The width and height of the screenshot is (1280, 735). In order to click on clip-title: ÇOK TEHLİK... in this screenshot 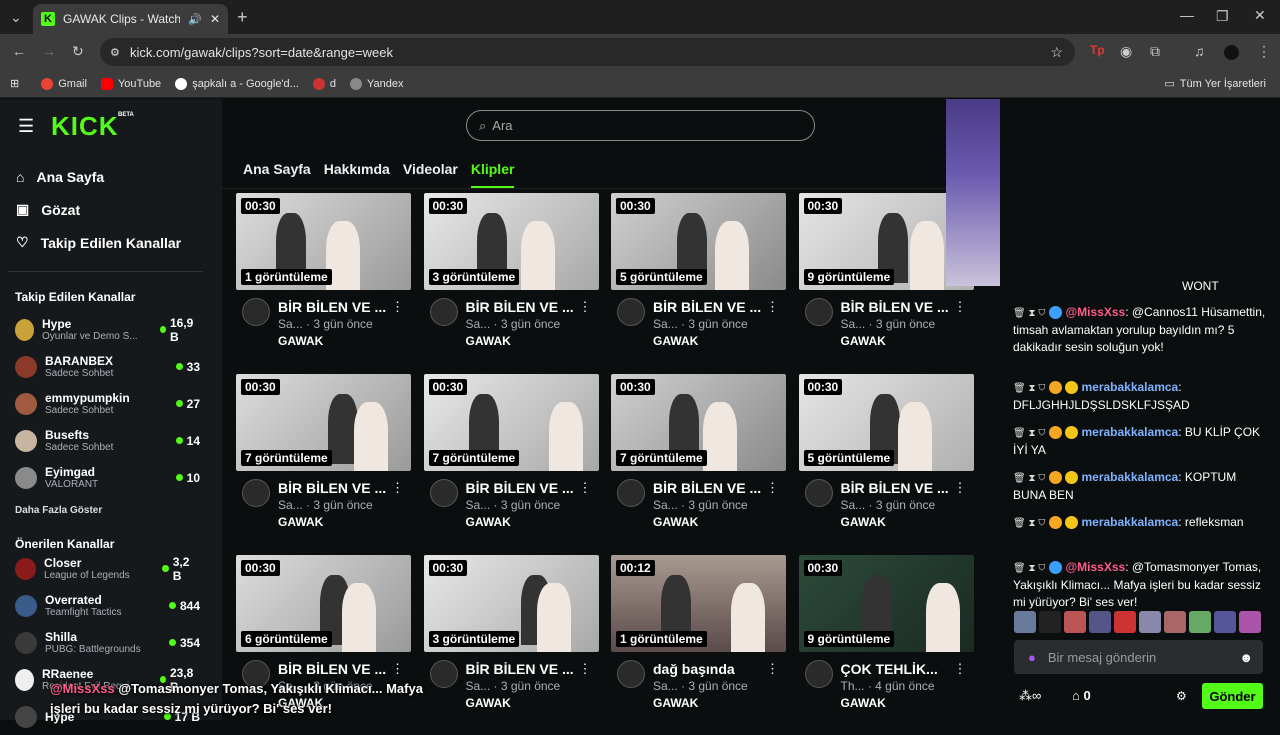, I will do `click(889, 669)`.